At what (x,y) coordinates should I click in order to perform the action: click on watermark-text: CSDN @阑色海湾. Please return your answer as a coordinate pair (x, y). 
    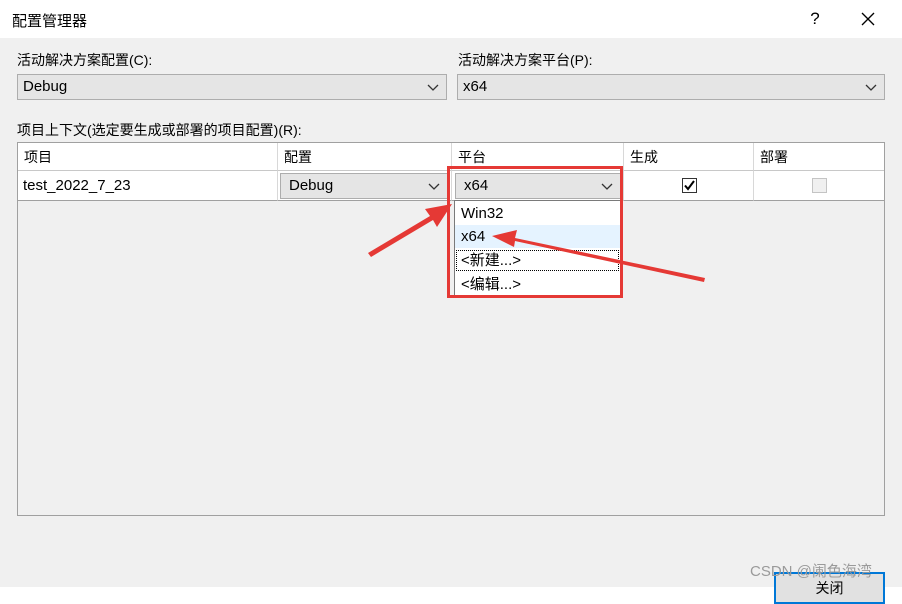
    Looking at the image, I should click on (811, 571).